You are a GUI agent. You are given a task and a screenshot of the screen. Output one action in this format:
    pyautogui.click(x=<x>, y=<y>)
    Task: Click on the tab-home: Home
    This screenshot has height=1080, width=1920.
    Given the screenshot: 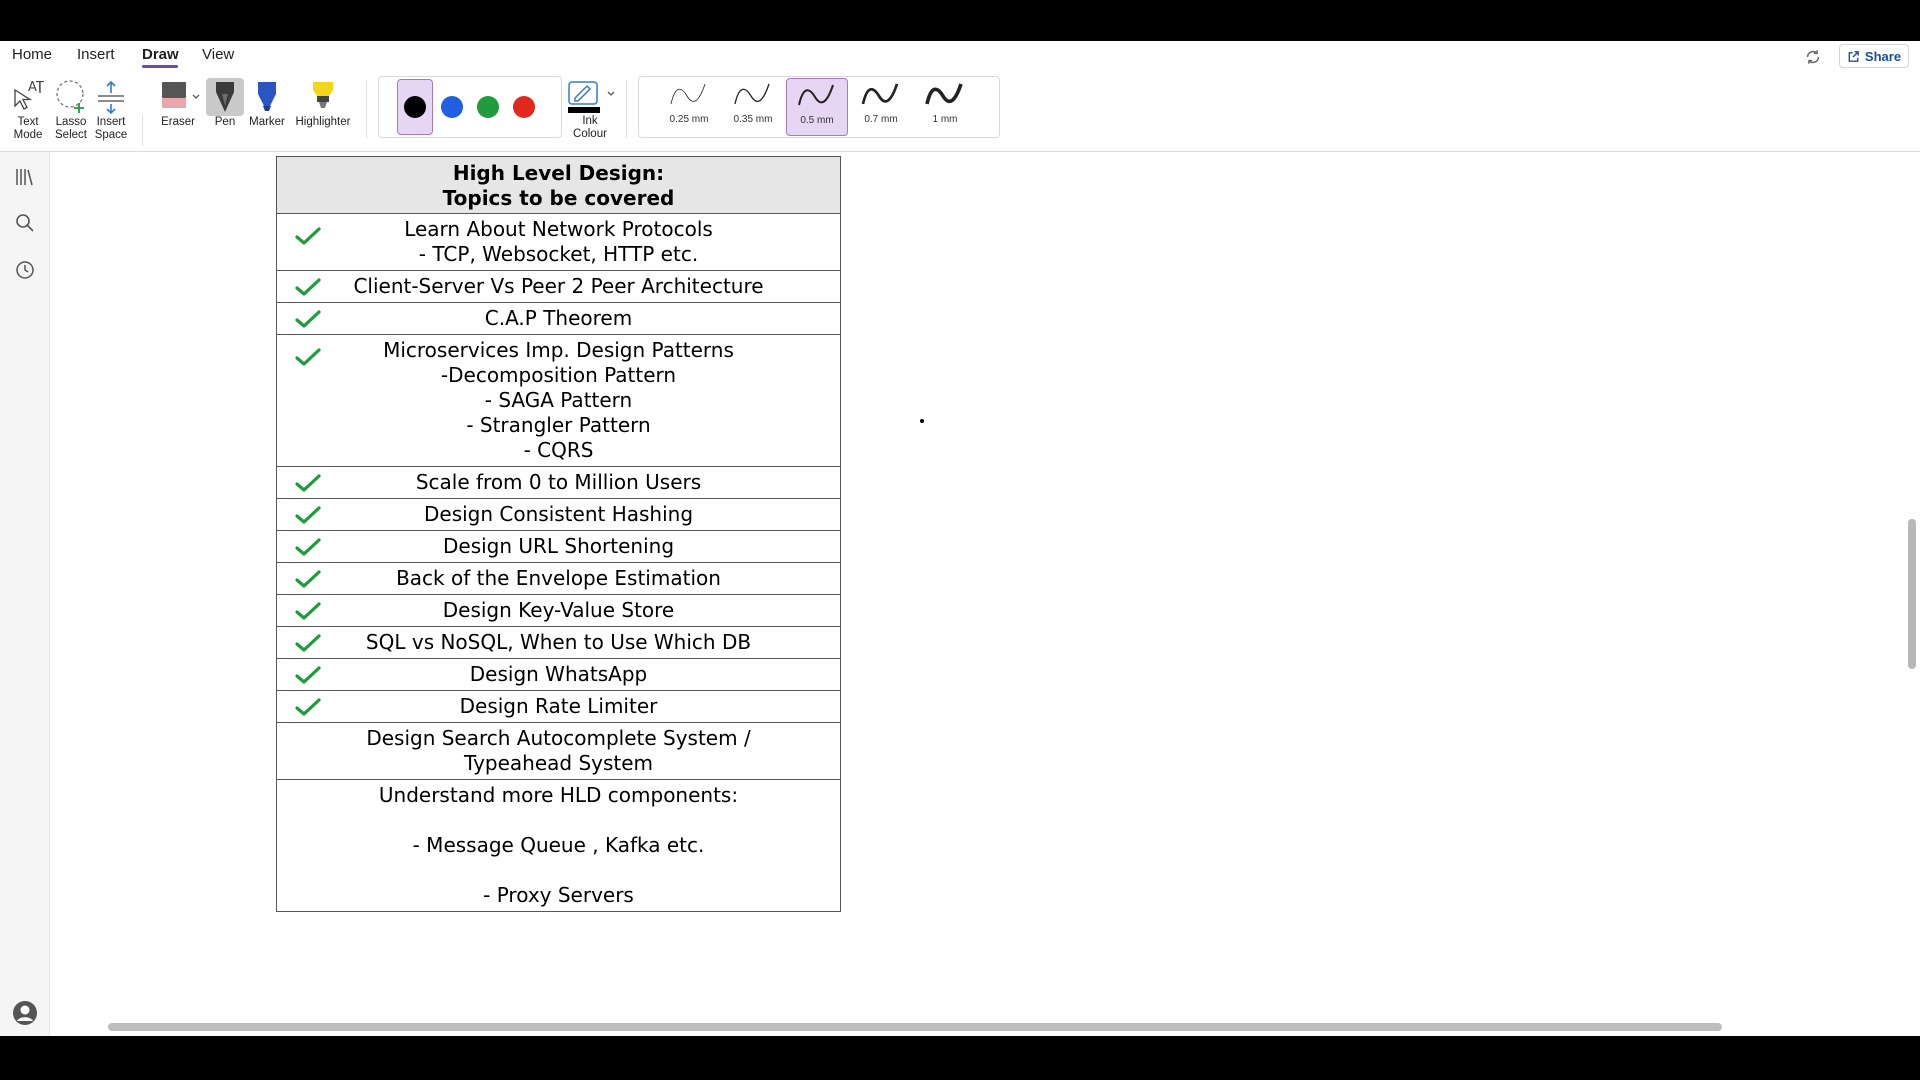 What is the action you would take?
    pyautogui.click(x=32, y=54)
    